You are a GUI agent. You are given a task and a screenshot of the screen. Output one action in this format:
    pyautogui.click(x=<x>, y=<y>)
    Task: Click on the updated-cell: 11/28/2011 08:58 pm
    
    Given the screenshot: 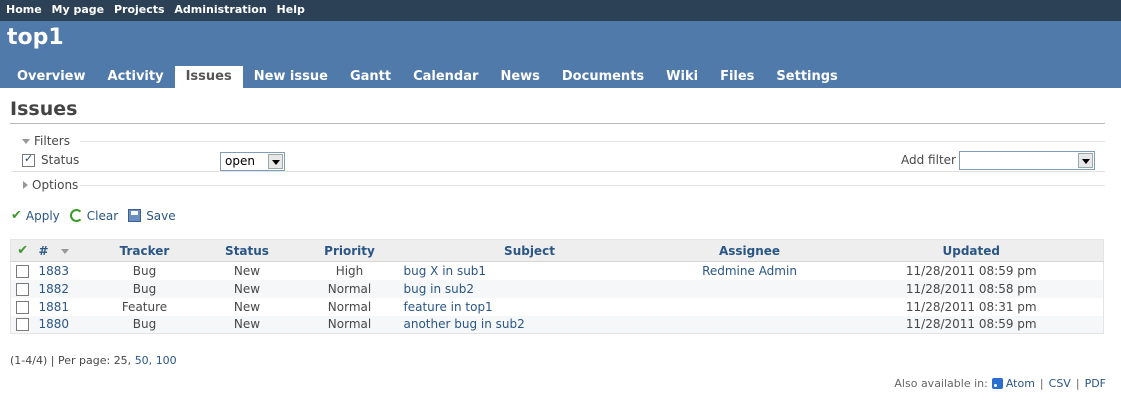 What is the action you would take?
    pyautogui.click(x=971, y=288)
    